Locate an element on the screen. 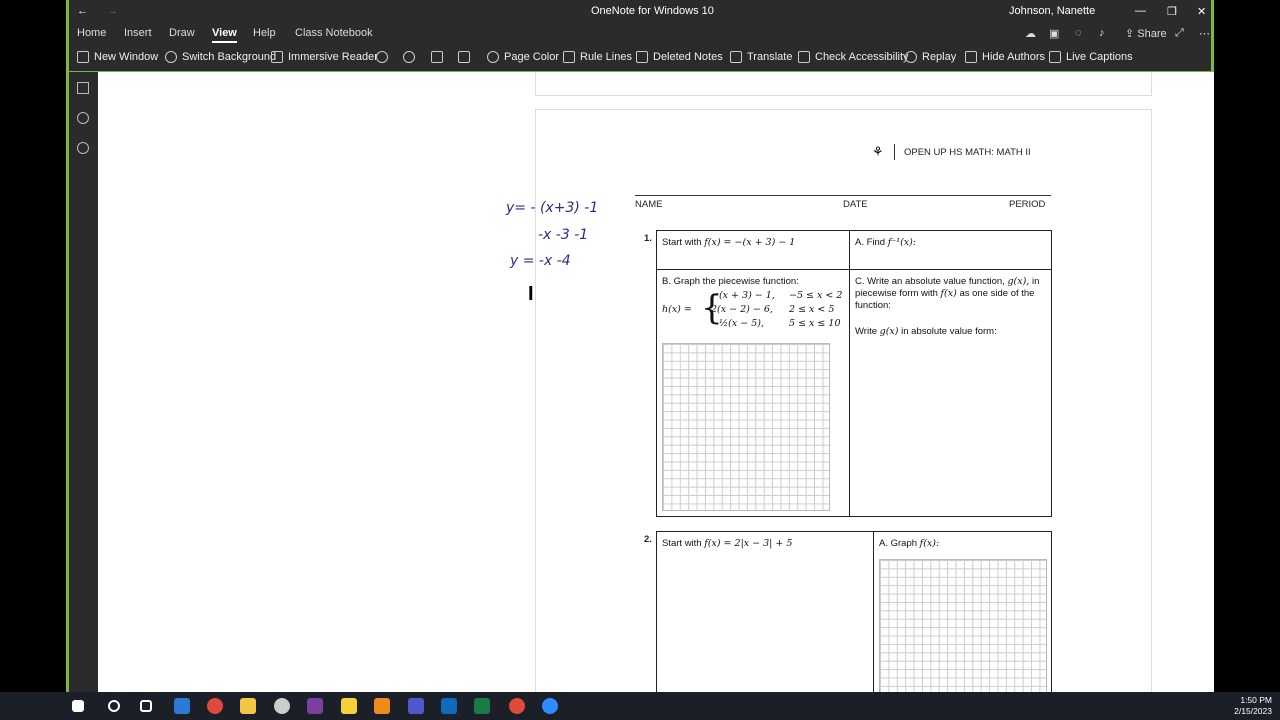 Image resolution: width=1280 pixels, height=720 pixels. chrome-icon is located at coordinates (215, 706).